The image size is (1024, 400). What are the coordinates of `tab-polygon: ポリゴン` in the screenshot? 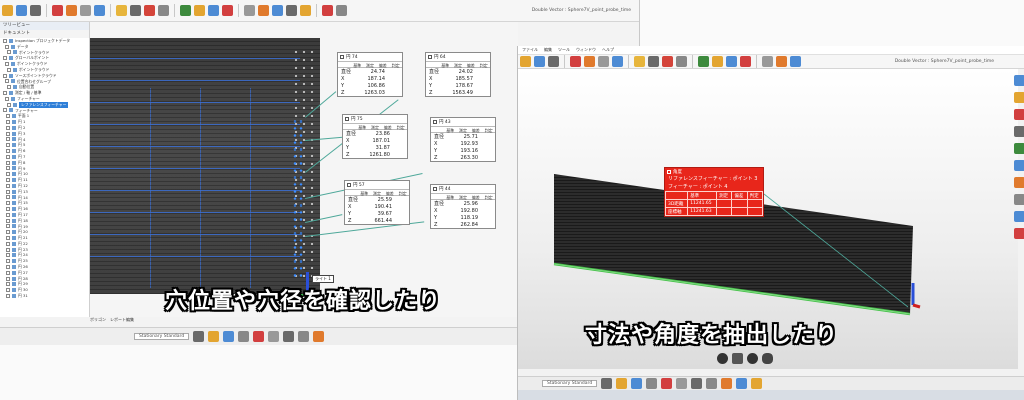 It's located at (98, 321).